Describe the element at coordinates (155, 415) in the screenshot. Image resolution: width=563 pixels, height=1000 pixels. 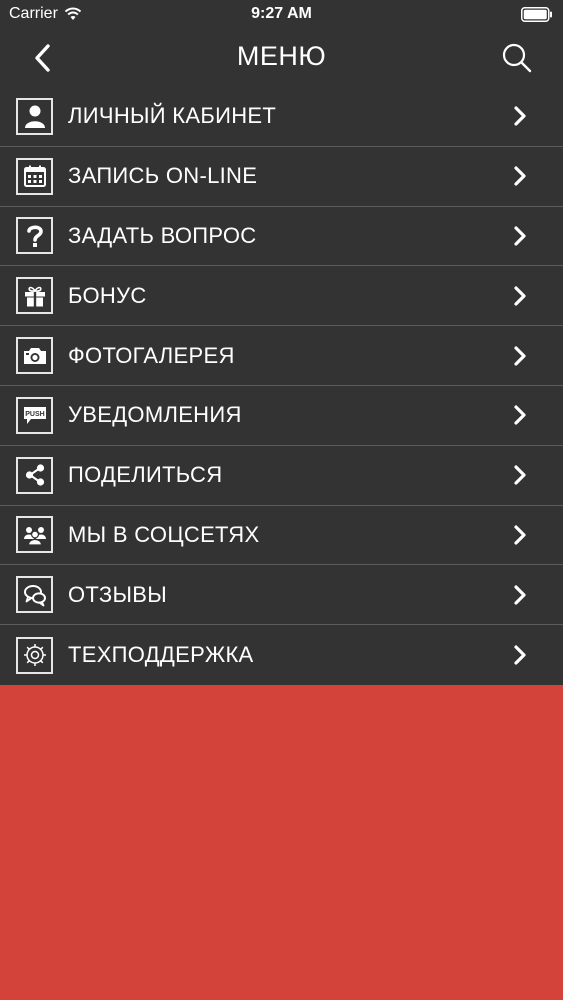
I see `menu-item-label: УВЕДОМЛЕНИЯ` at that location.